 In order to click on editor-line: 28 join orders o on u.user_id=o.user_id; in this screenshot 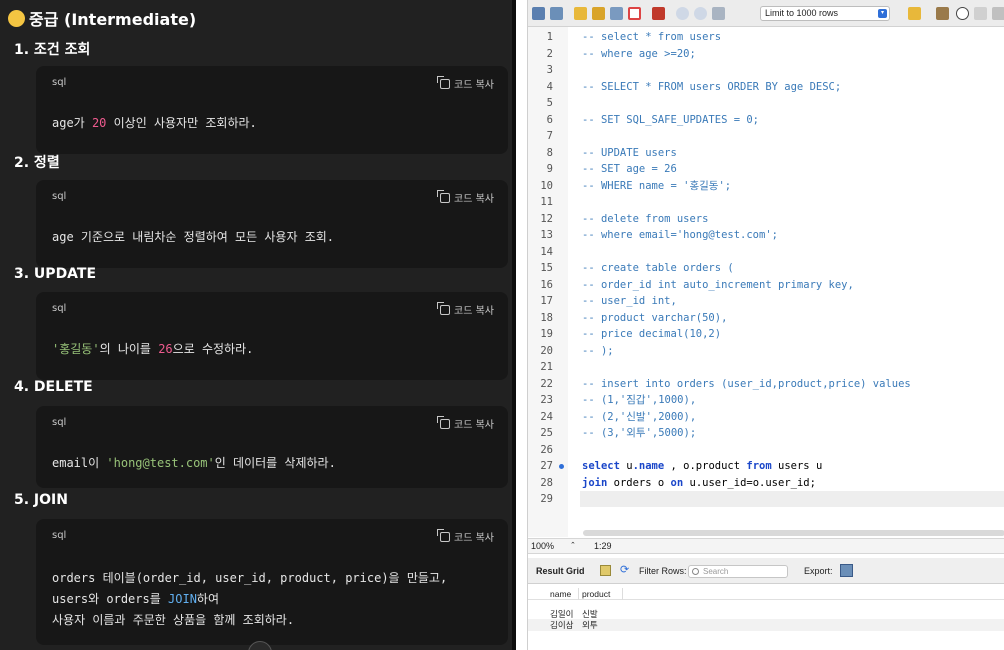, I will do `click(766, 483)`.